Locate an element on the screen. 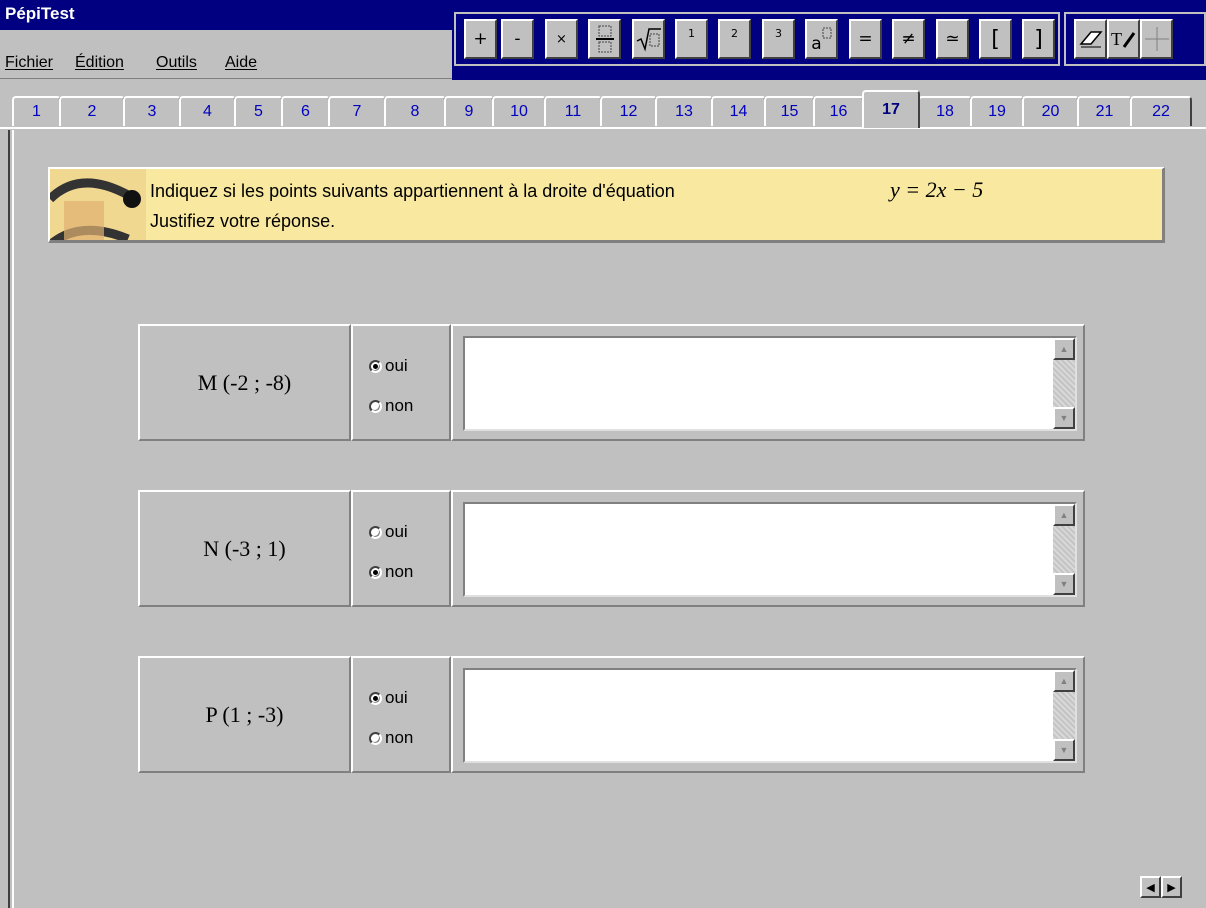  arrow-up-icon: ▲ is located at coordinates (1064, 349).